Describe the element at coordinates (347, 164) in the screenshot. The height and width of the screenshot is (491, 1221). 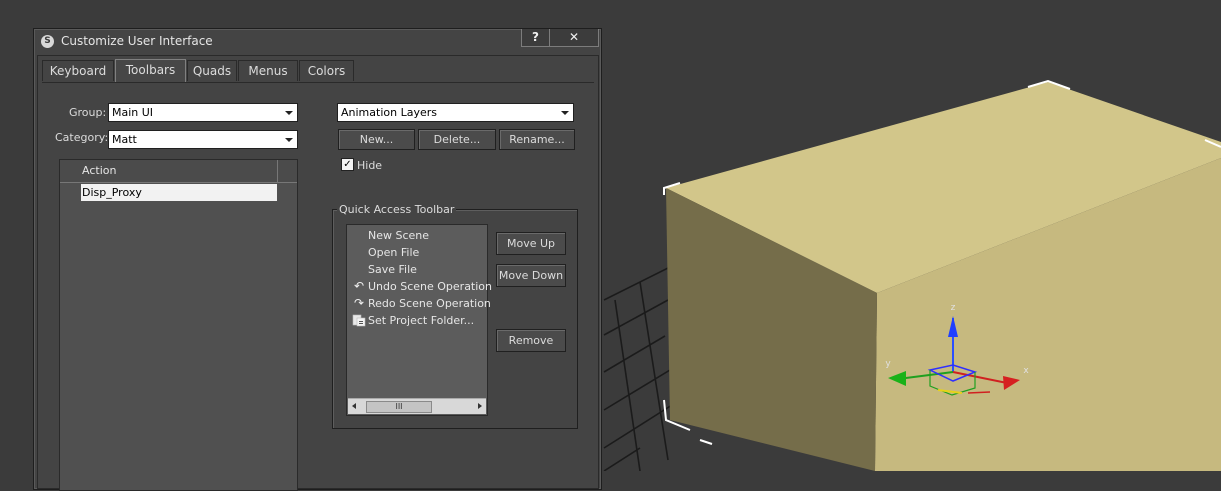
I see `hide-checkbox: ✓` at that location.